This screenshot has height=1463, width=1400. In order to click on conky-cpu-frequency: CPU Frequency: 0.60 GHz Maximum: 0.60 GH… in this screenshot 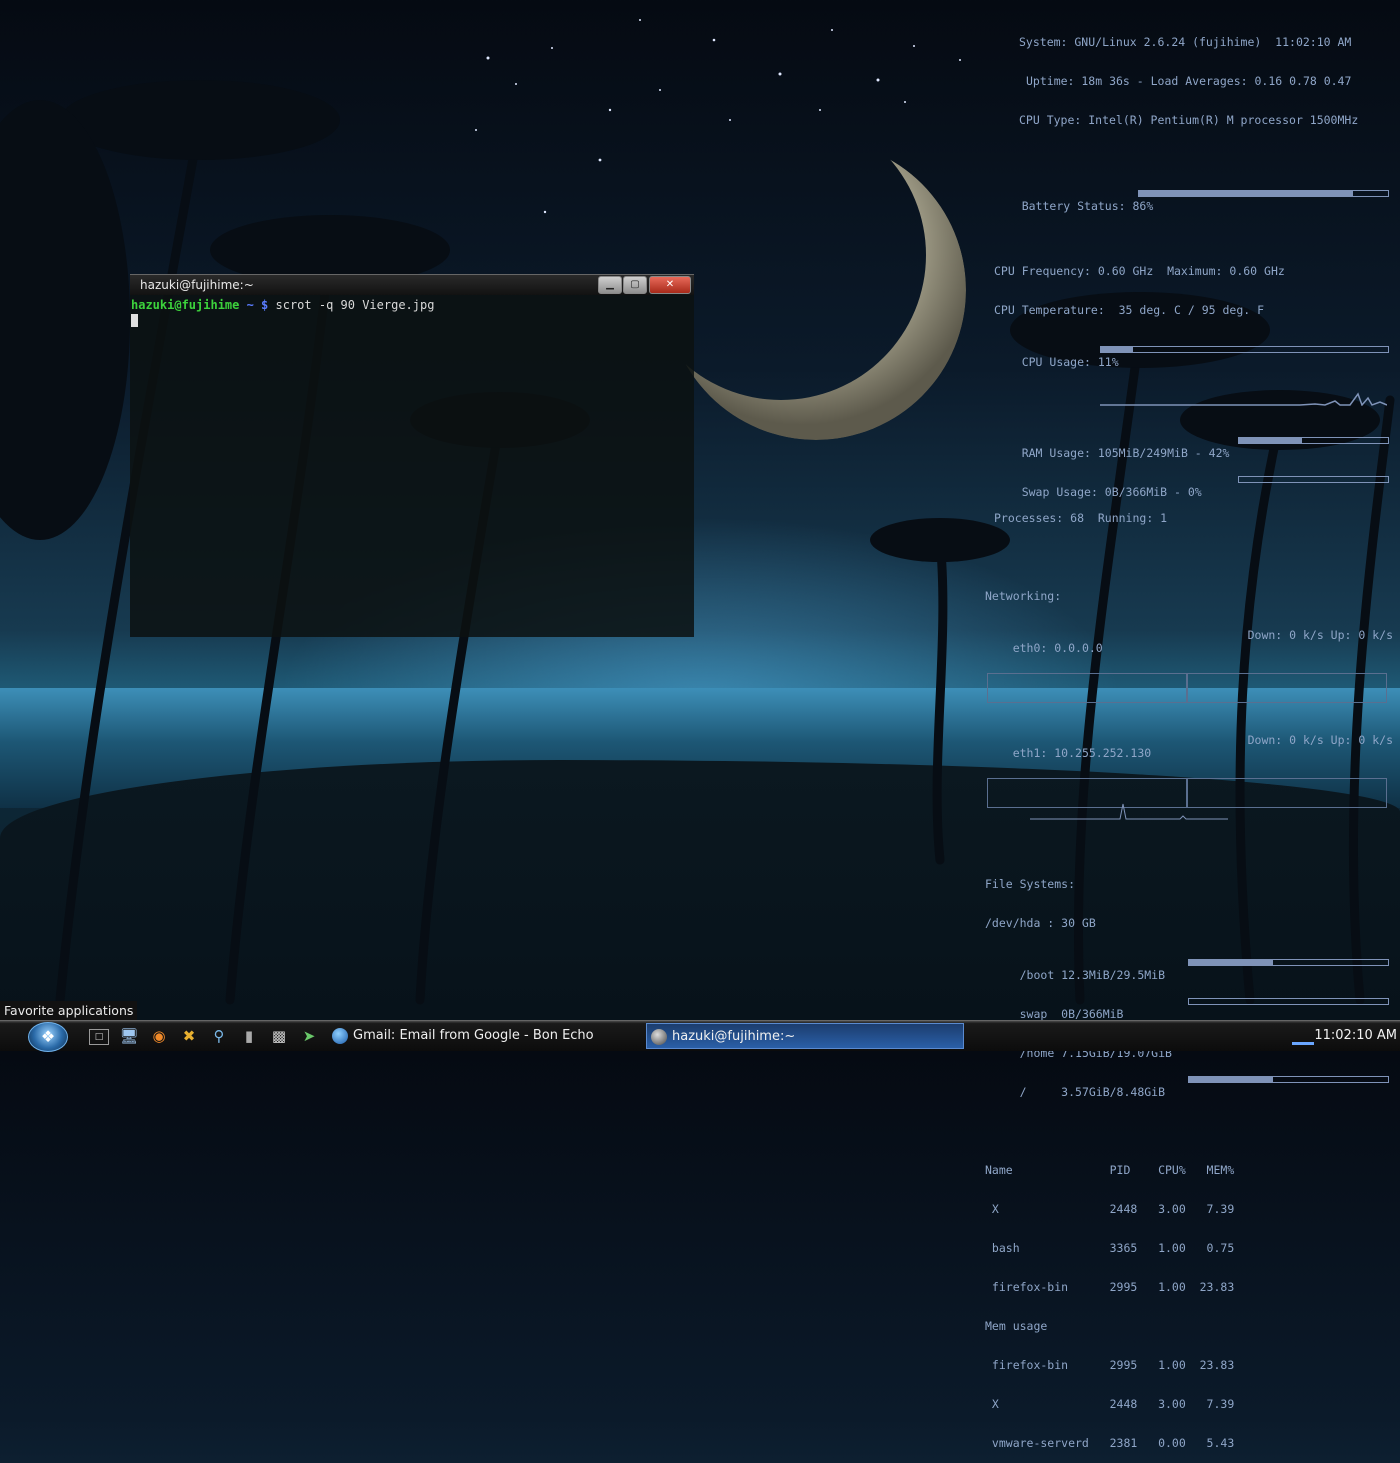, I will do `click(1139, 271)`.